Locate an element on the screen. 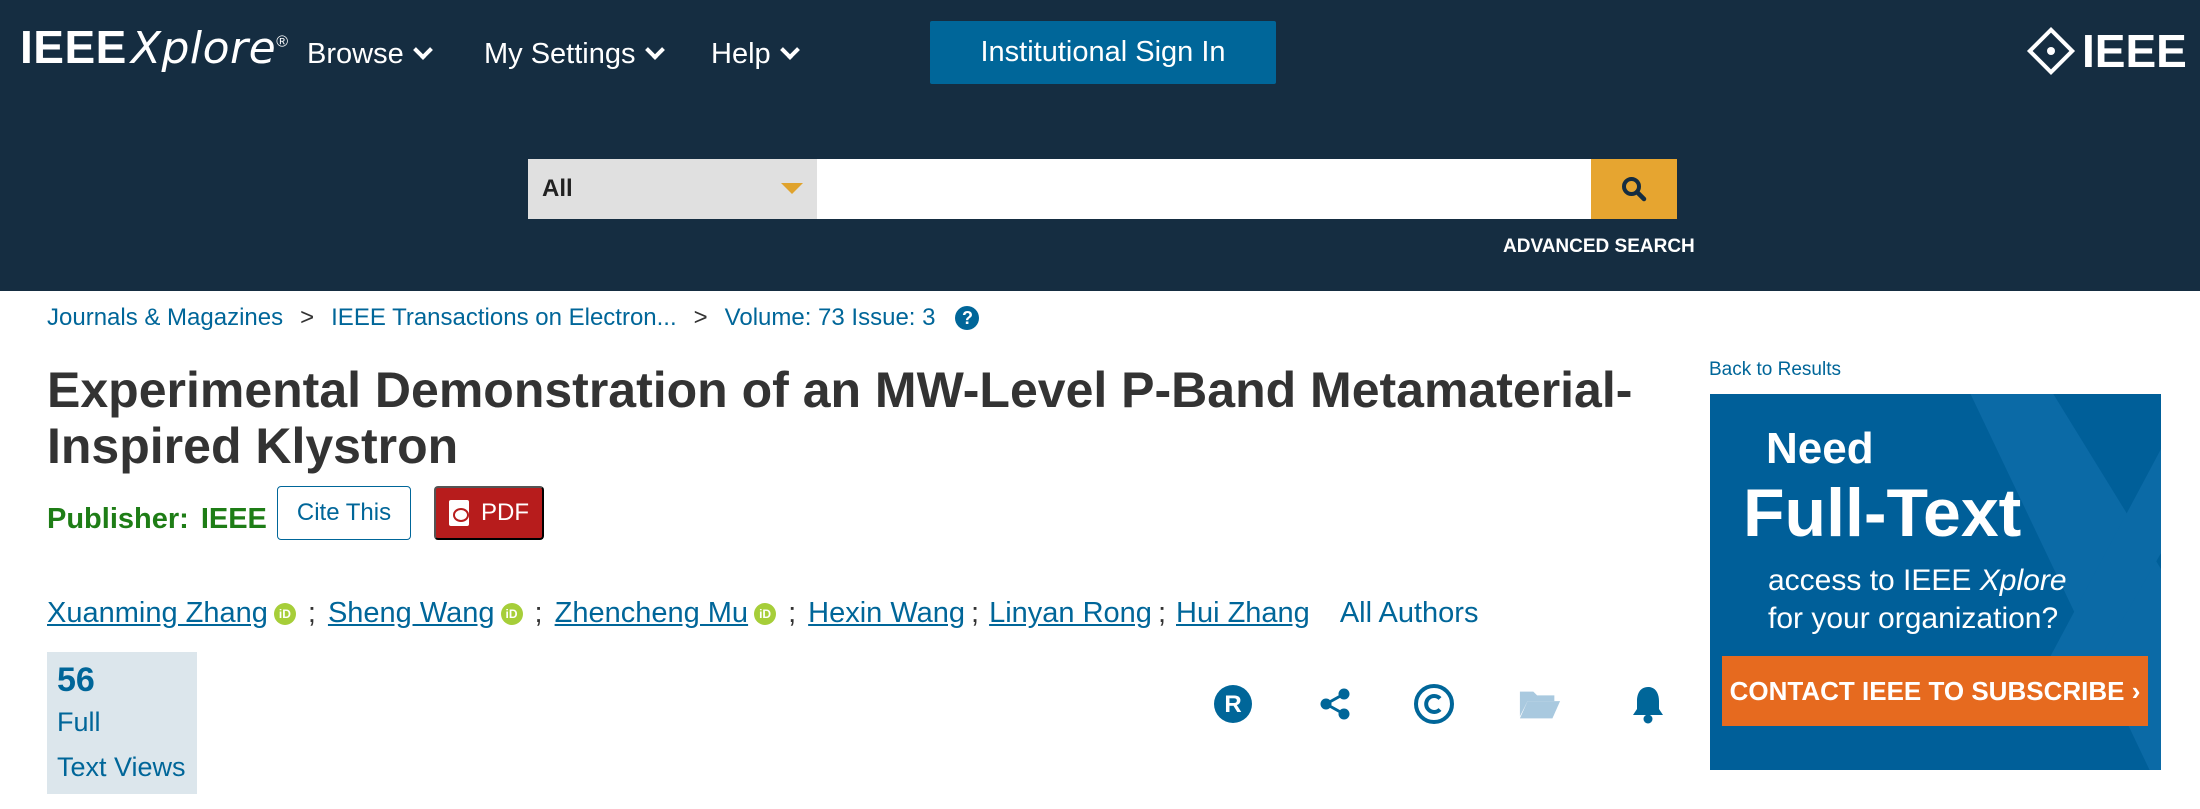  search-button is located at coordinates (1634, 189).